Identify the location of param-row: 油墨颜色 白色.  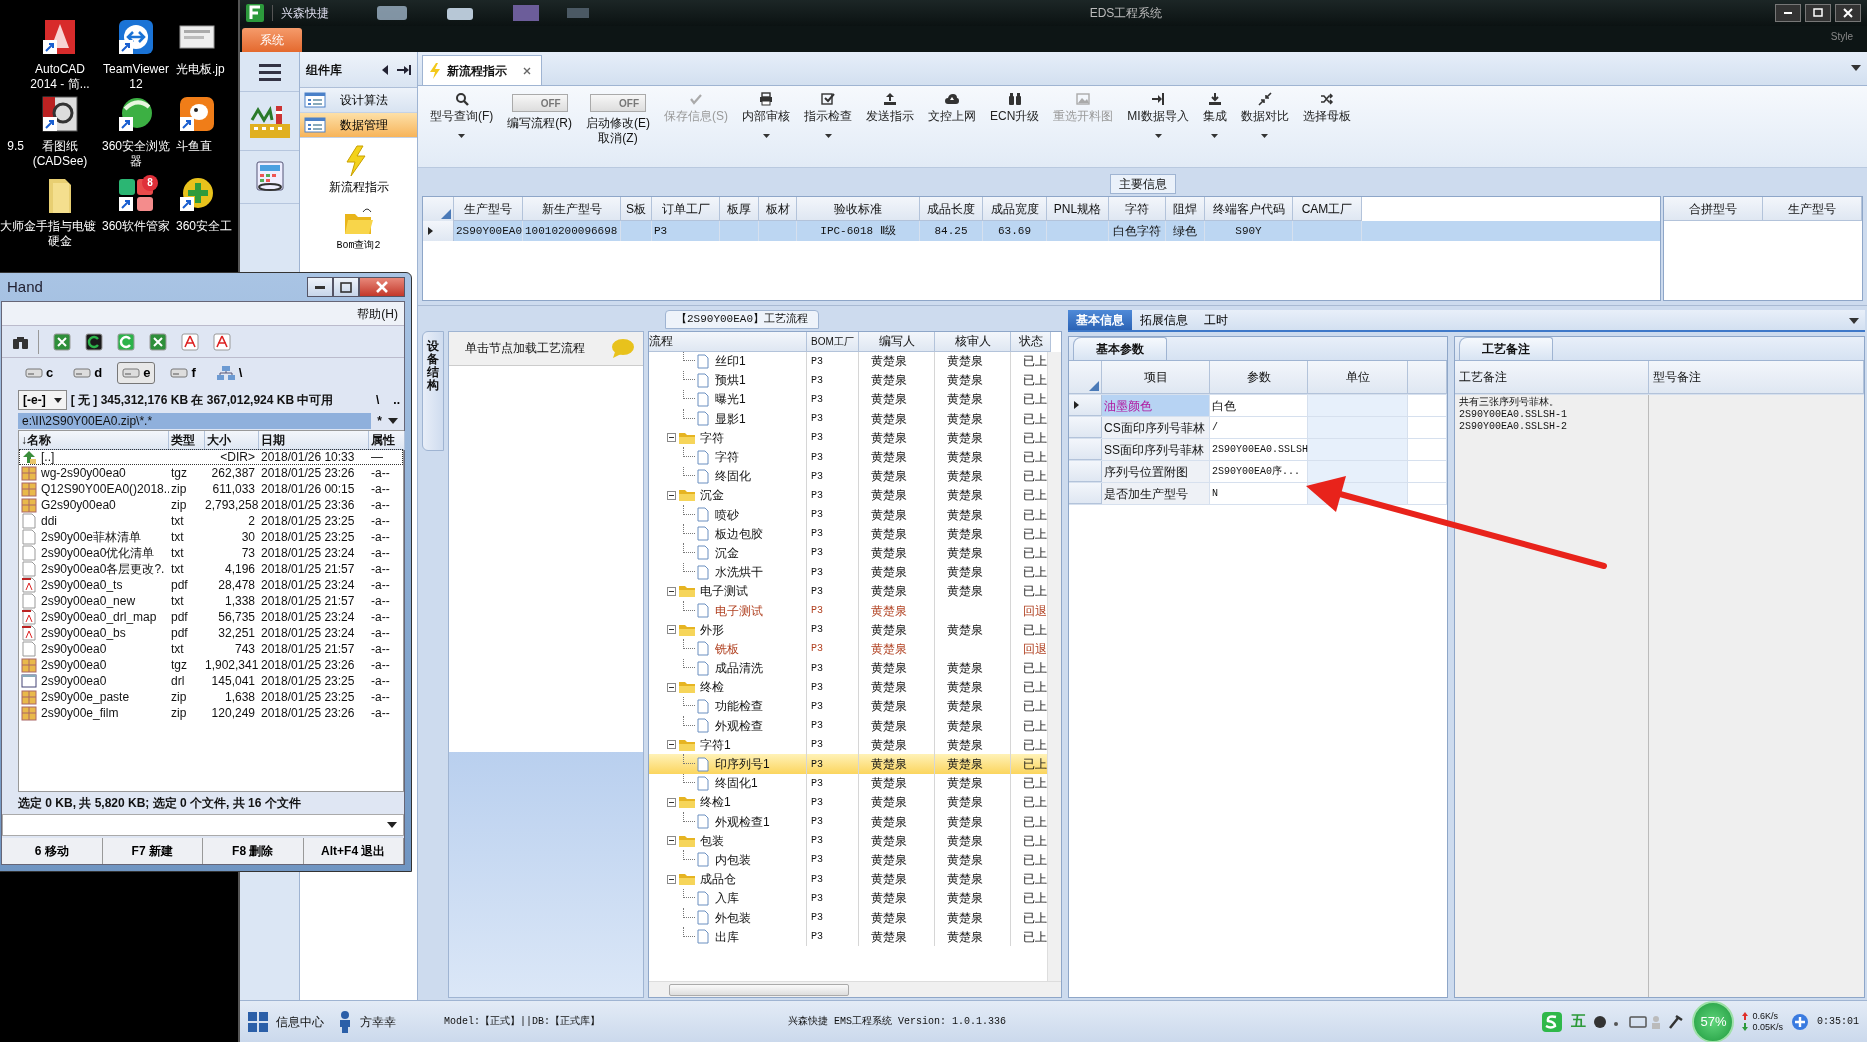
(1258, 406).